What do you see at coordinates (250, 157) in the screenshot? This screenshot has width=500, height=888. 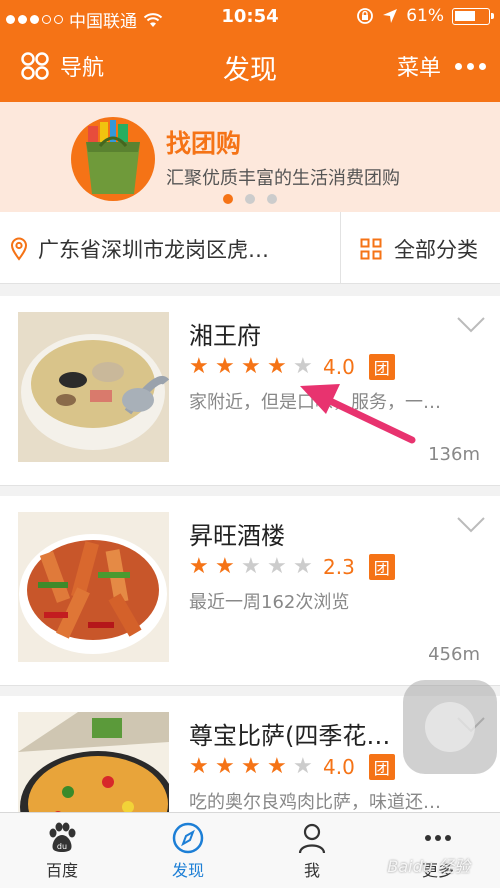 I see `promo-banner: 找团购 汇聚优质丰富的生活消费团购` at bounding box center [250, 157].